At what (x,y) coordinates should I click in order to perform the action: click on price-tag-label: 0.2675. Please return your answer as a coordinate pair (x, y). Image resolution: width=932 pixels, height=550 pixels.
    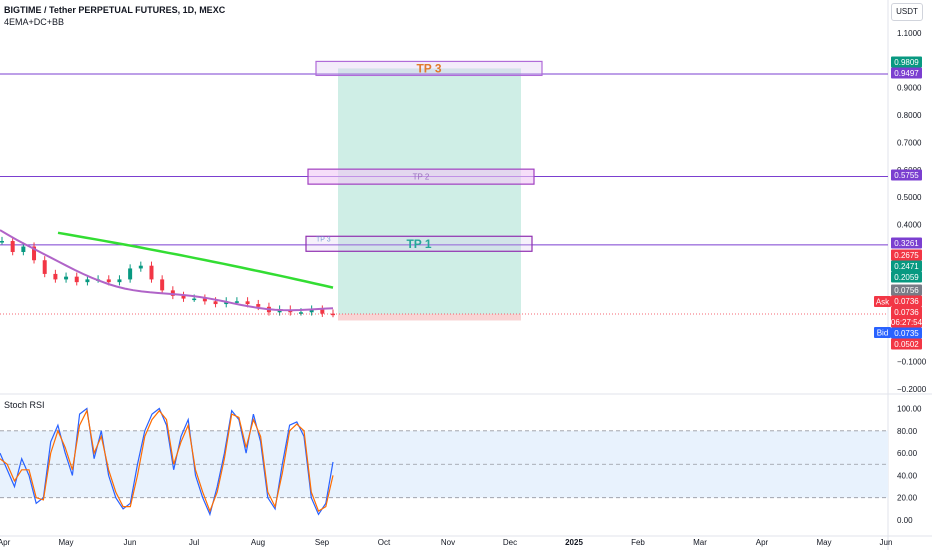
    Looking at the image, I should click on (906, 255).